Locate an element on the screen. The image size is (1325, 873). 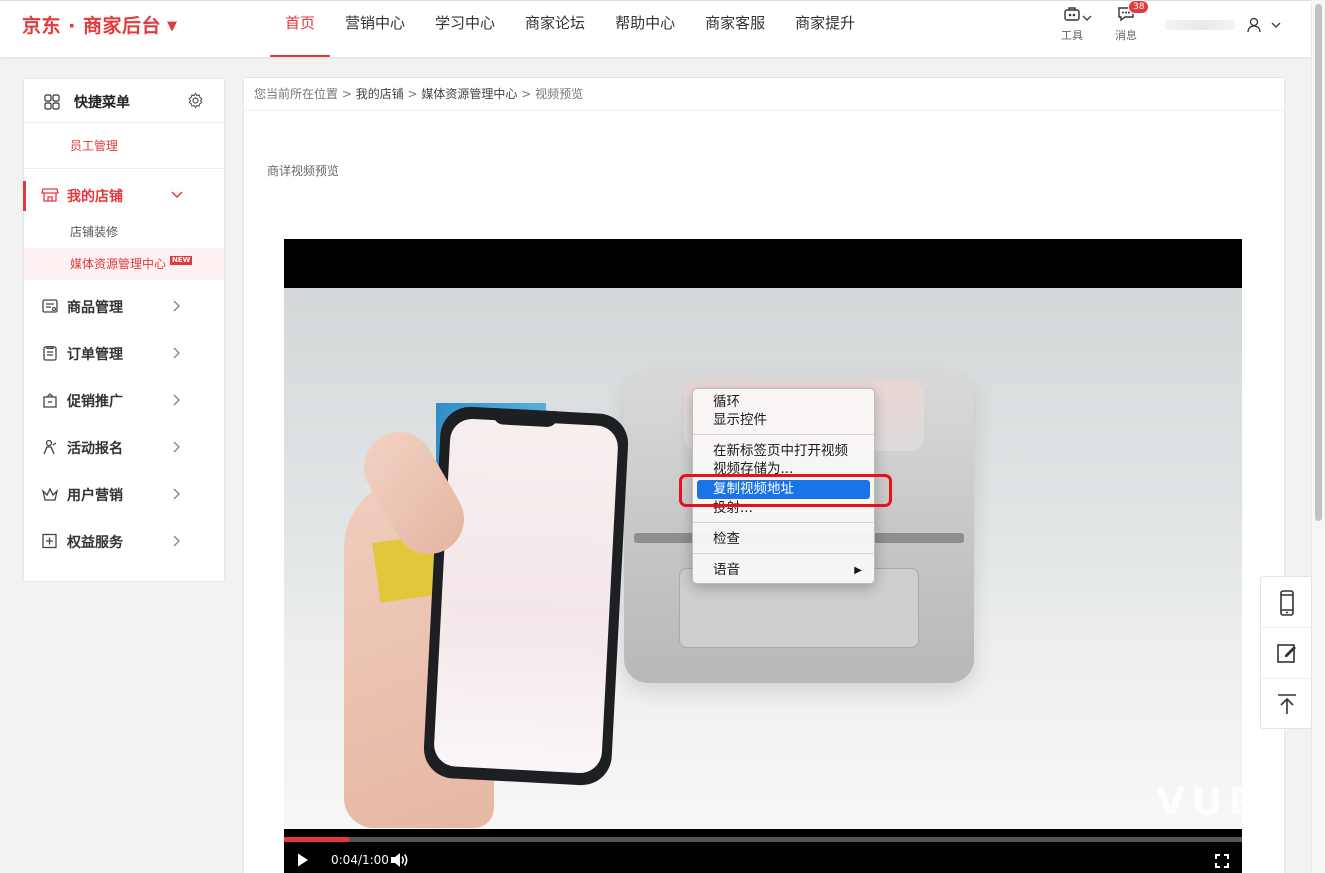
breadcrumb-prefix: 您当前所在位置 > is located at coordinates (305, 94).